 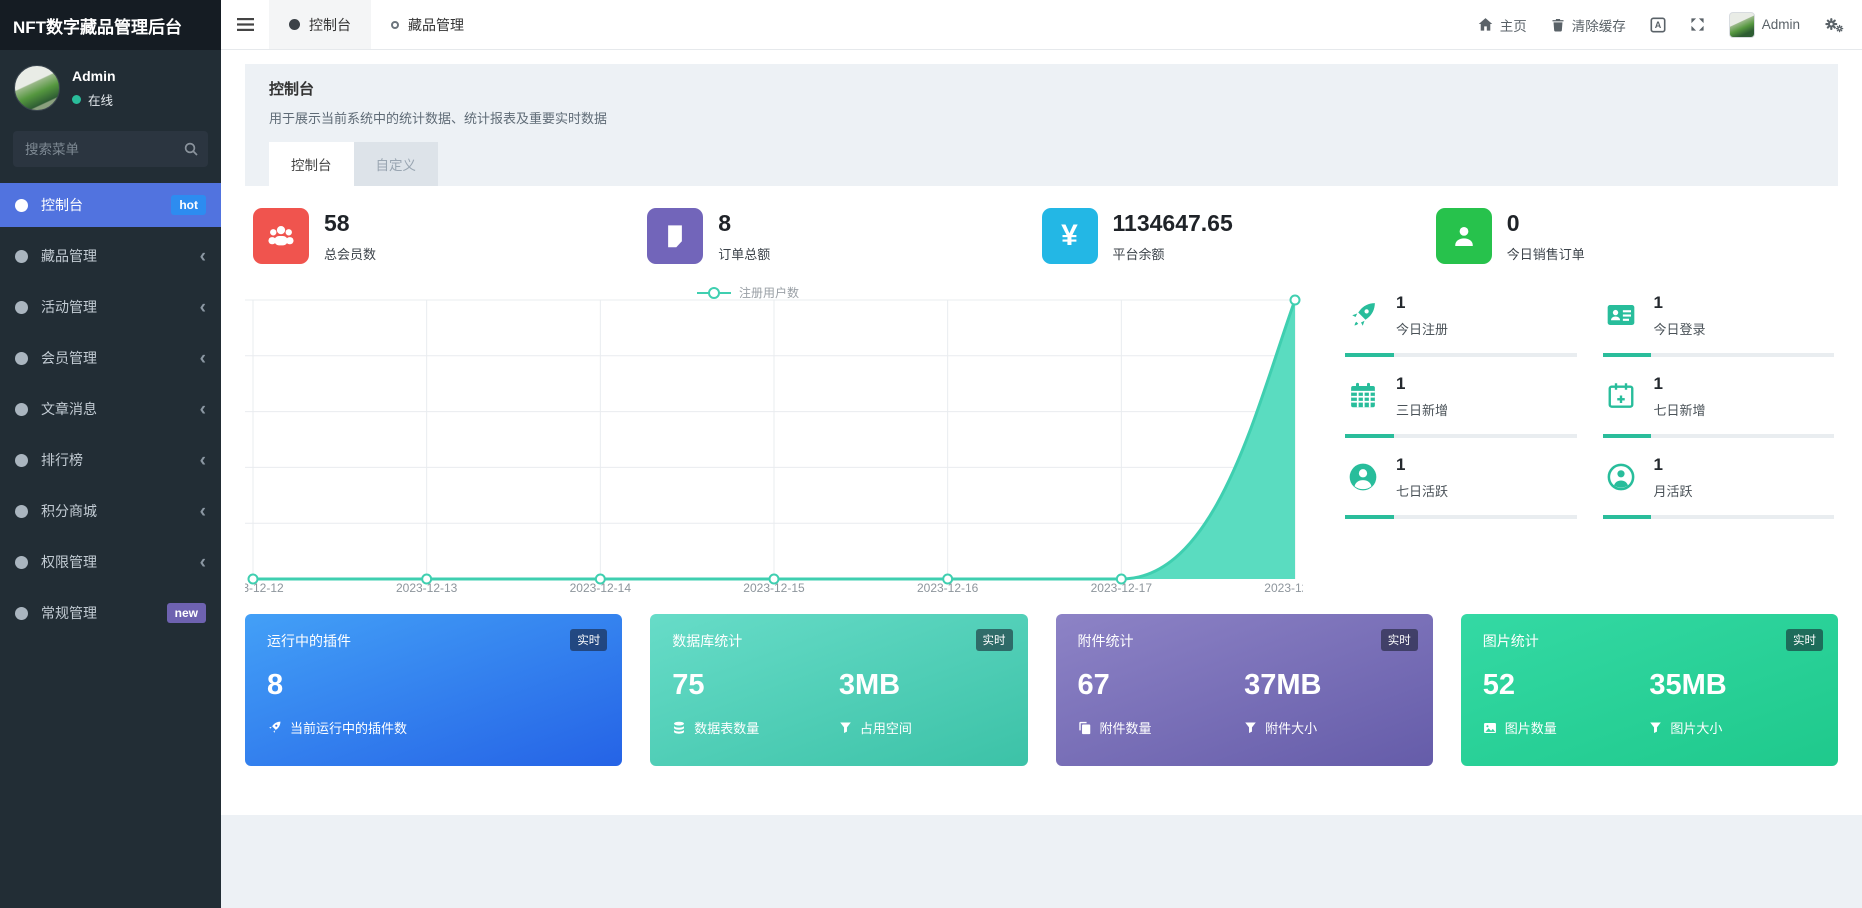 What do you see at coordinates (774, 588) in the screenshot?
I see `svg-text: 2023-12-15` at bounding box center [774, 588].